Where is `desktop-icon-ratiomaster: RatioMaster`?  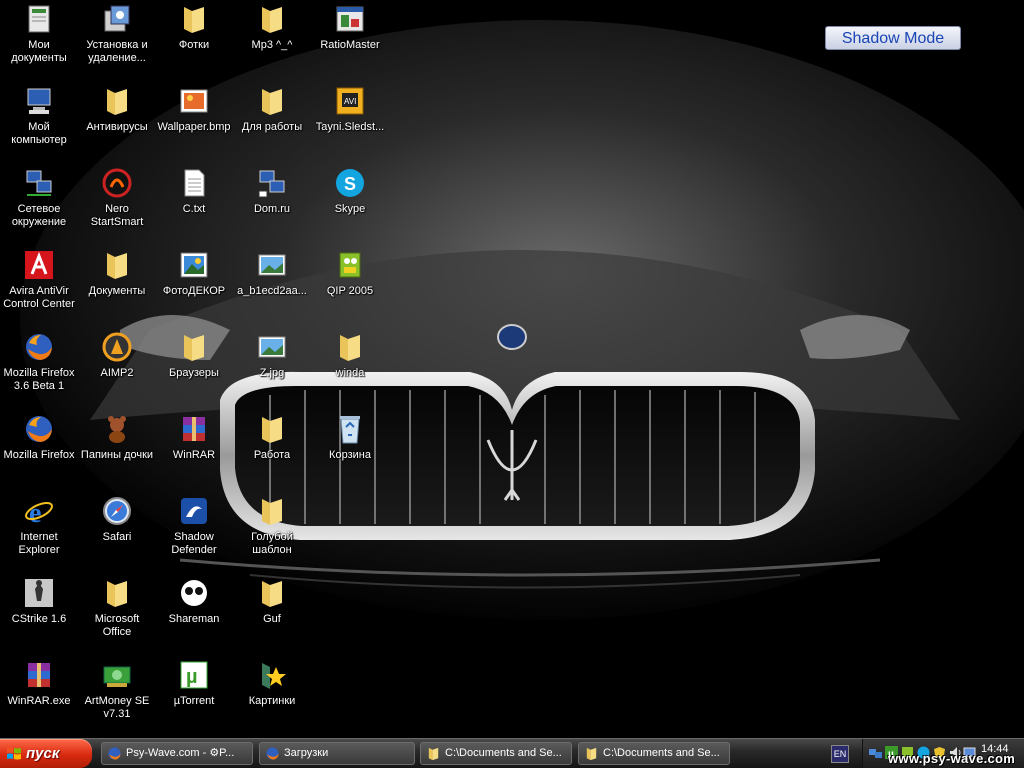 desktop-icon-ratiomaster: RatioMaster is located at coordinates (350, 27).